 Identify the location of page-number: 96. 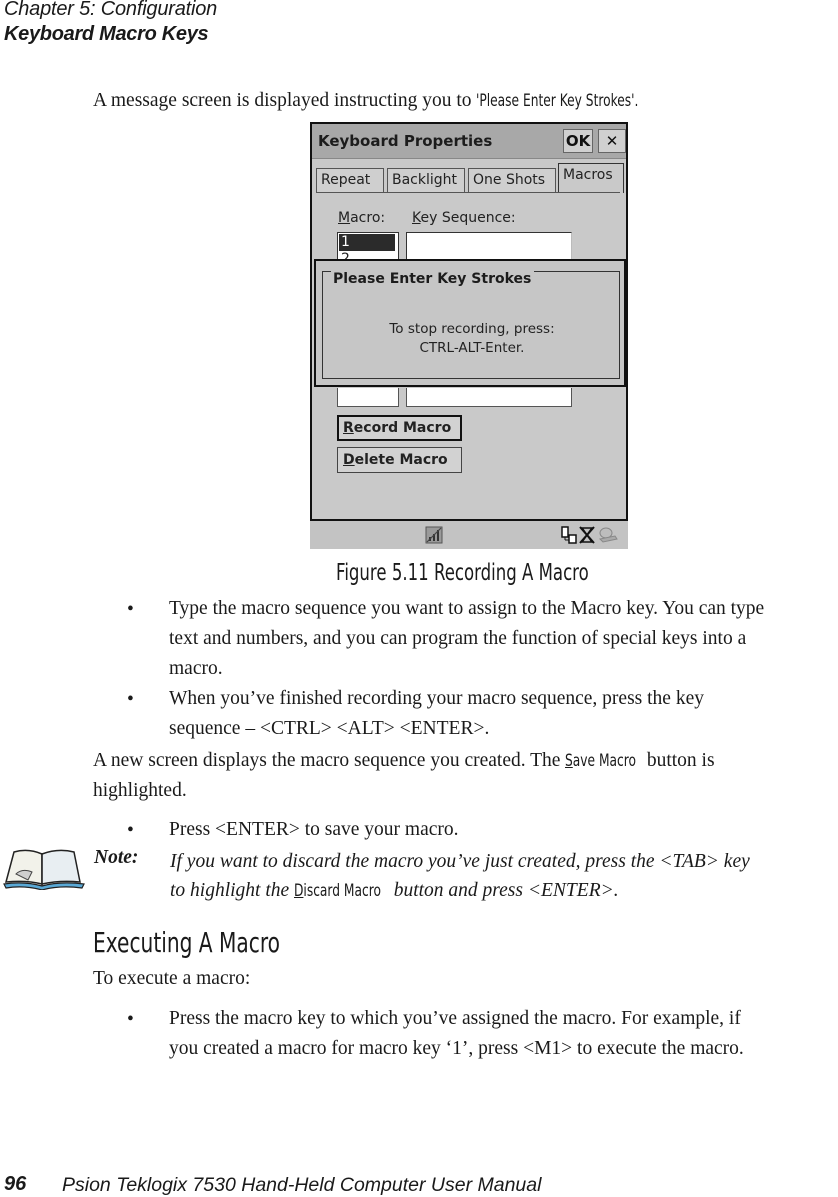
(15, 1184).